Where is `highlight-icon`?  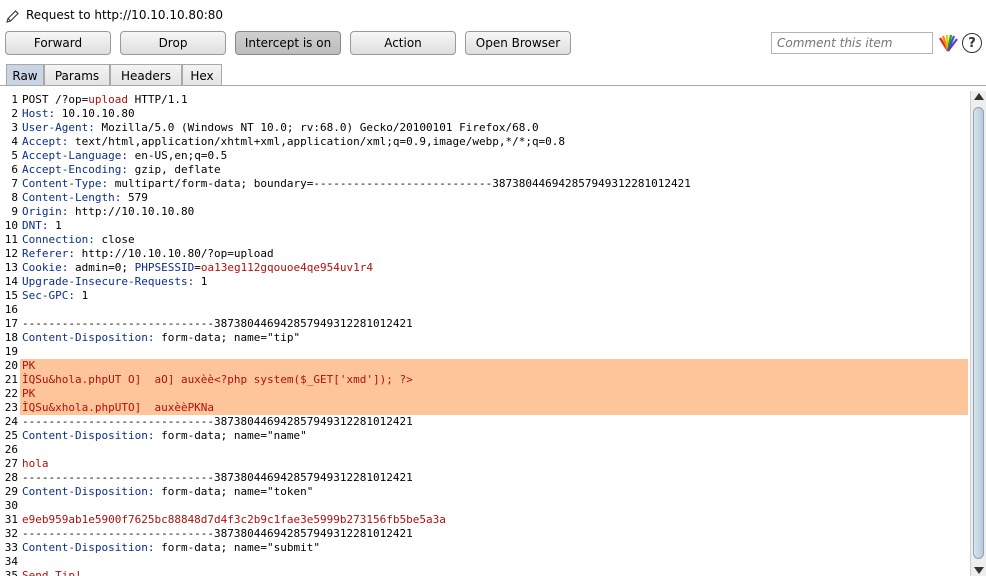 highlight-icon is located at coordinates (948, 43).